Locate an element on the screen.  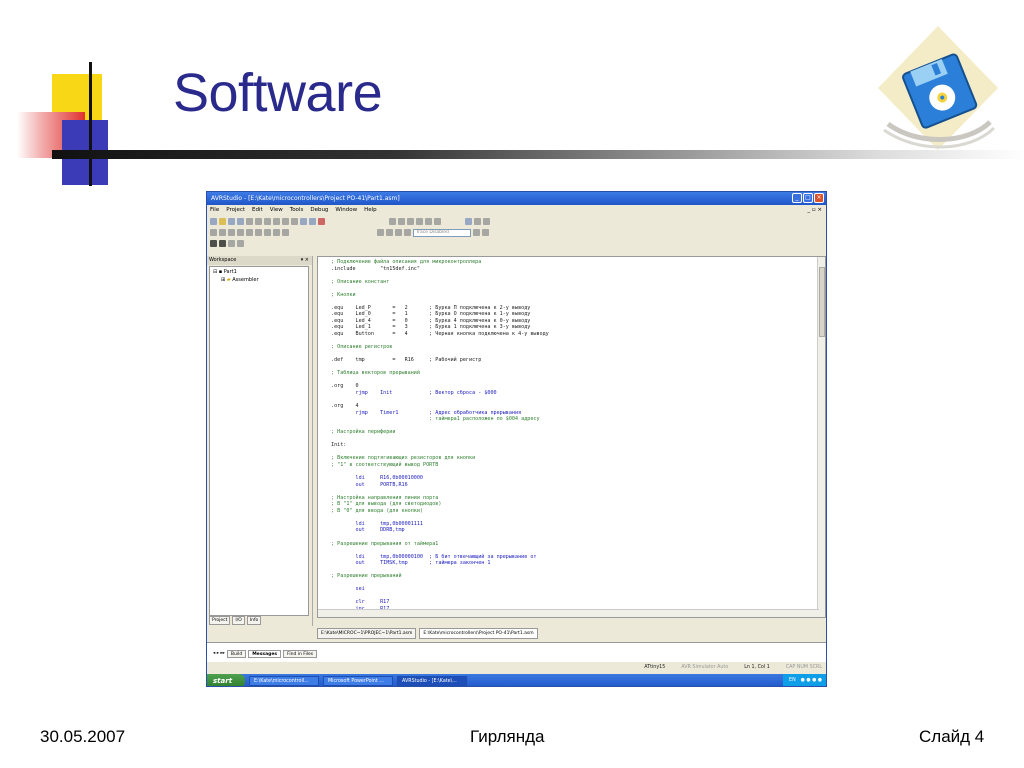
menu-project: Project is located at coordinates (235, 210).